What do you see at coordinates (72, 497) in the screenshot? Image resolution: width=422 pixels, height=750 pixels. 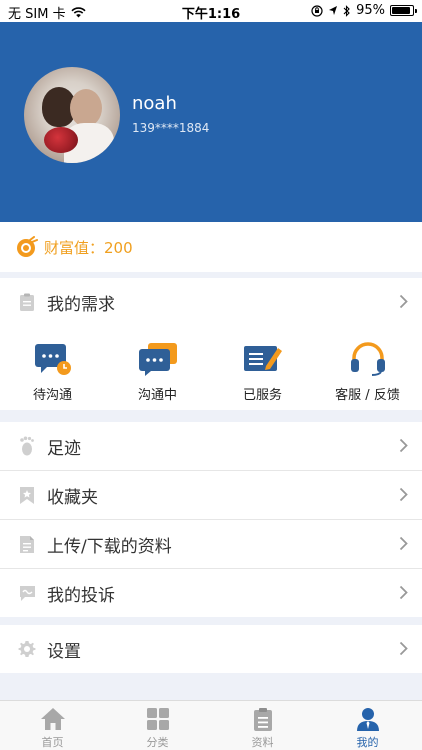 I see `menu-item-label: 收藏夹` at bounding box center [72, 497].